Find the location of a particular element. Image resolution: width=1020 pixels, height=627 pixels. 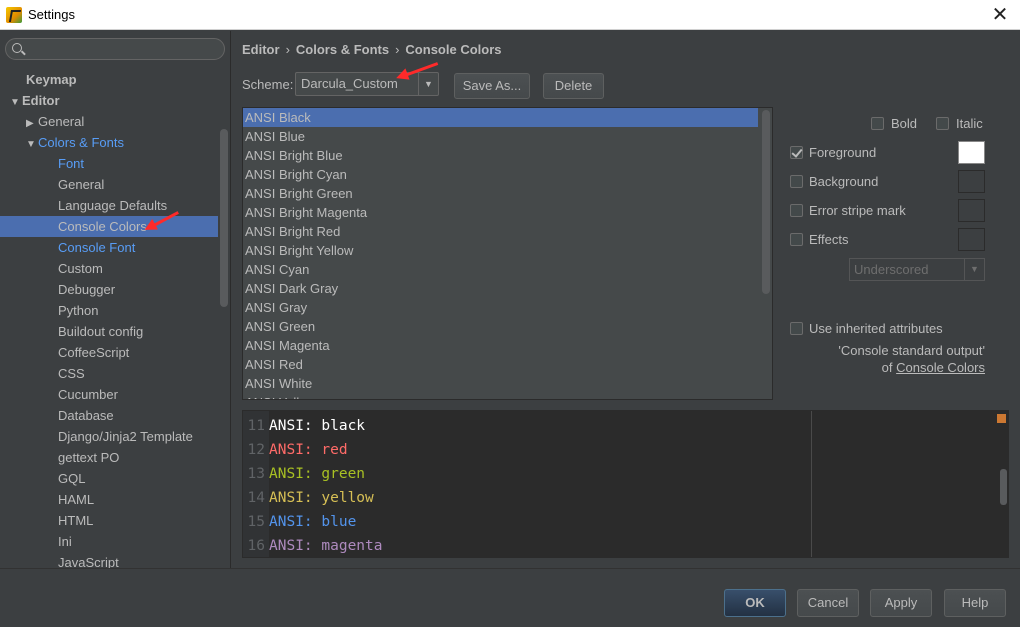

ok-button: OK is located at coordinates (755, 603).